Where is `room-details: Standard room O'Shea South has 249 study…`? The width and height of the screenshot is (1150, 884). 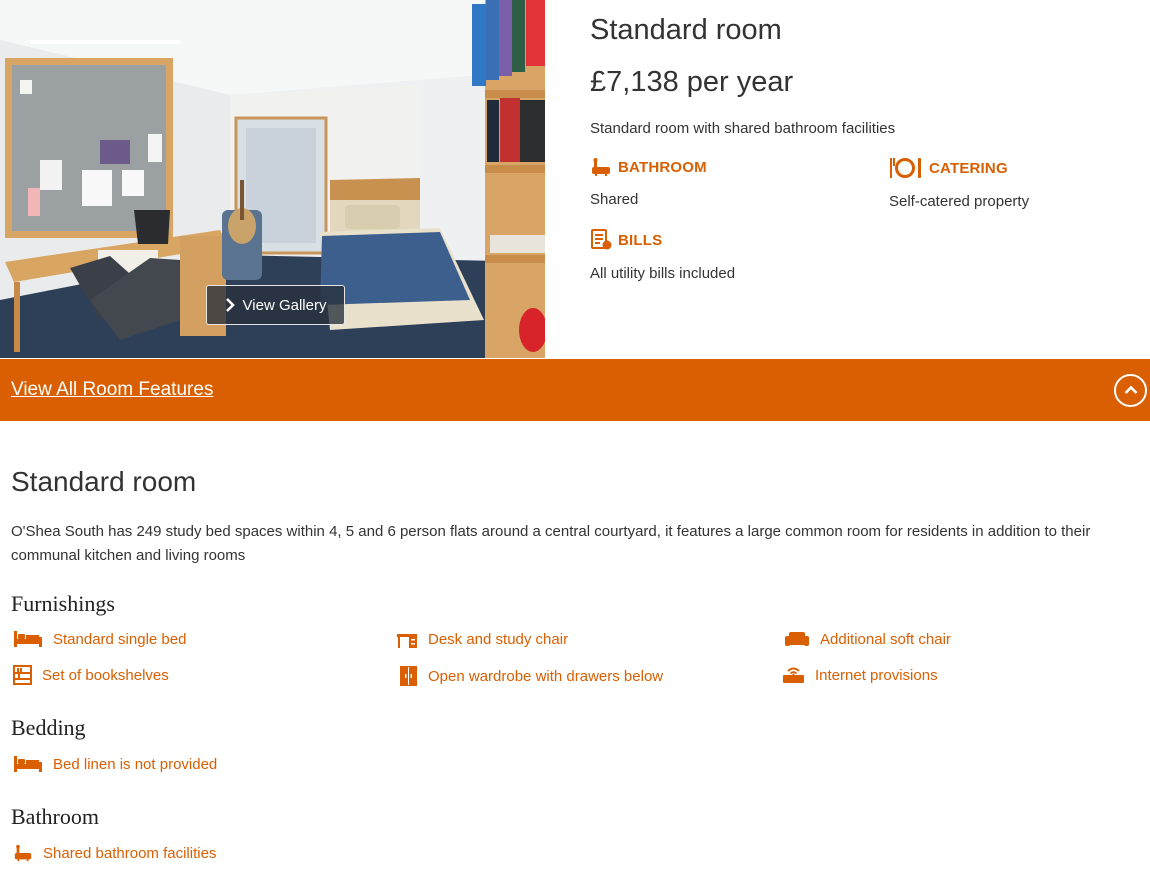 room-details: Standard room O'Shea South has 249 study… is located at coordinates (571, 515).